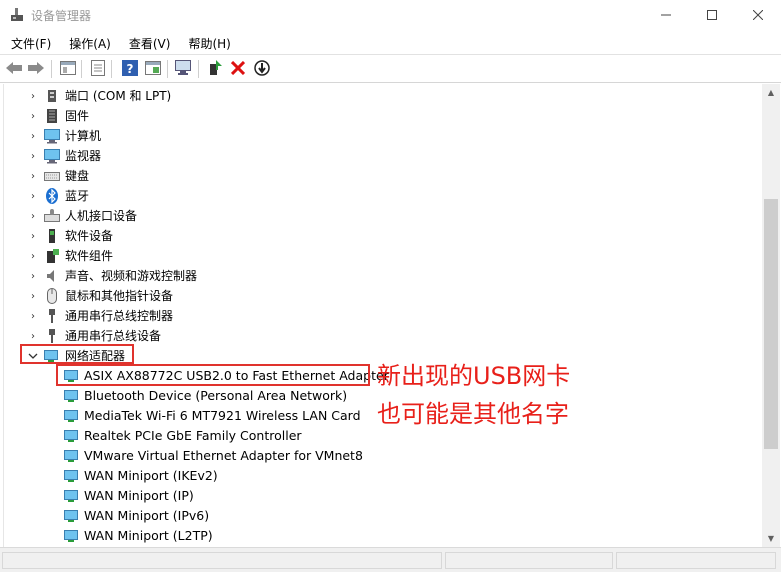  I want to click on scroll-down-icon: ▼, so click(771, 538).